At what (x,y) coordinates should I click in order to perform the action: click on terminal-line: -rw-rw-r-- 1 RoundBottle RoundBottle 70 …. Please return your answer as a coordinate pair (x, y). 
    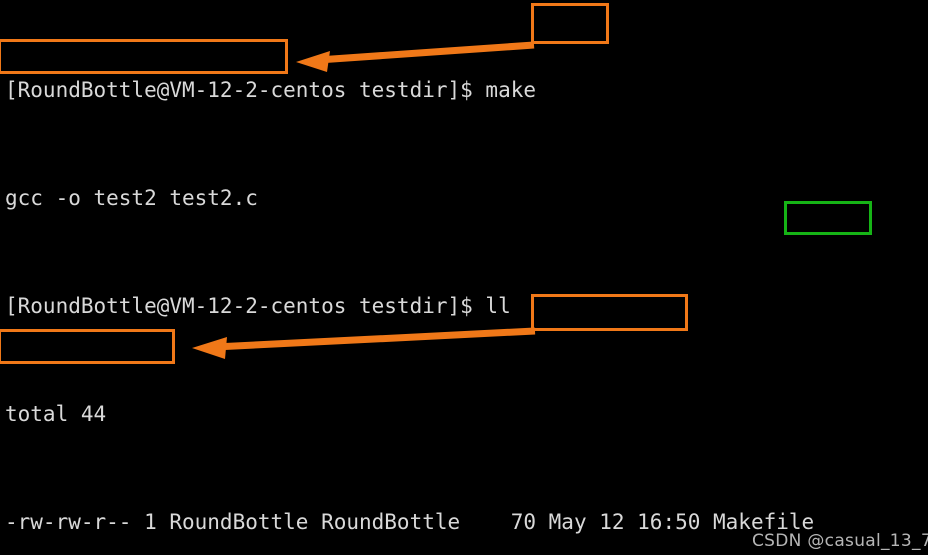
    Looking at the image, I should click on (410, 522).